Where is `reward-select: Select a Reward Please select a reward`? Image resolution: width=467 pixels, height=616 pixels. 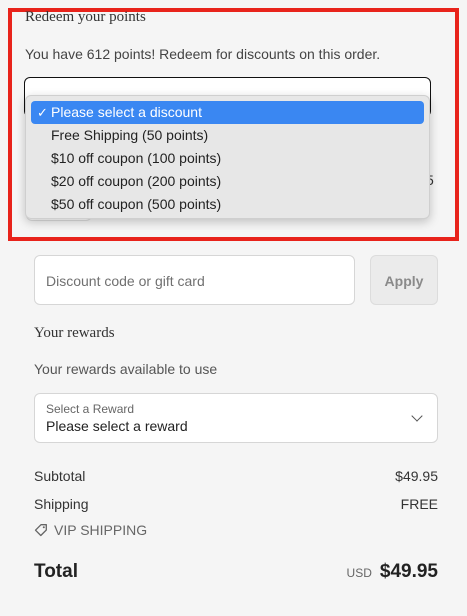
reward-select: Select a Reward Please select a reward is located at coordinates (236, 418).